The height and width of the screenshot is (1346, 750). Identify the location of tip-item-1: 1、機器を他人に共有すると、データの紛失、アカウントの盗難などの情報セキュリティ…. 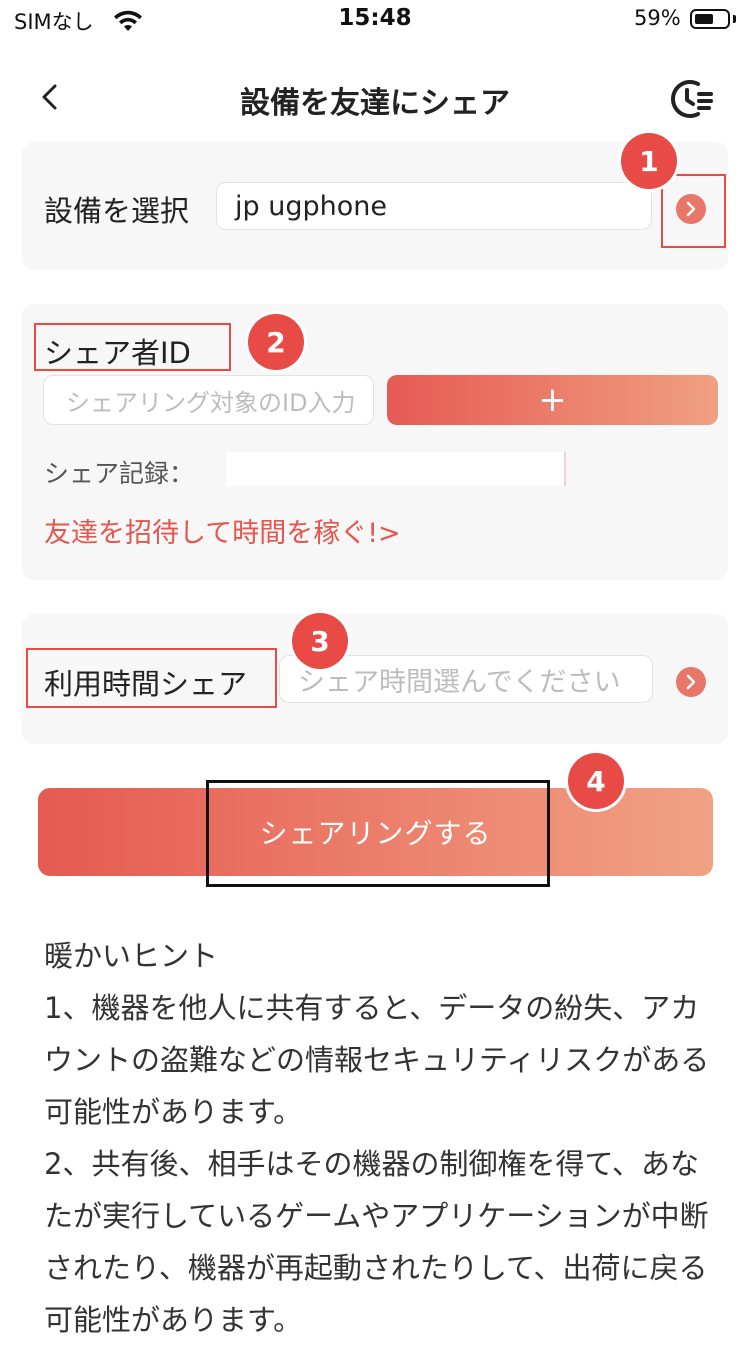
(377, 1060).